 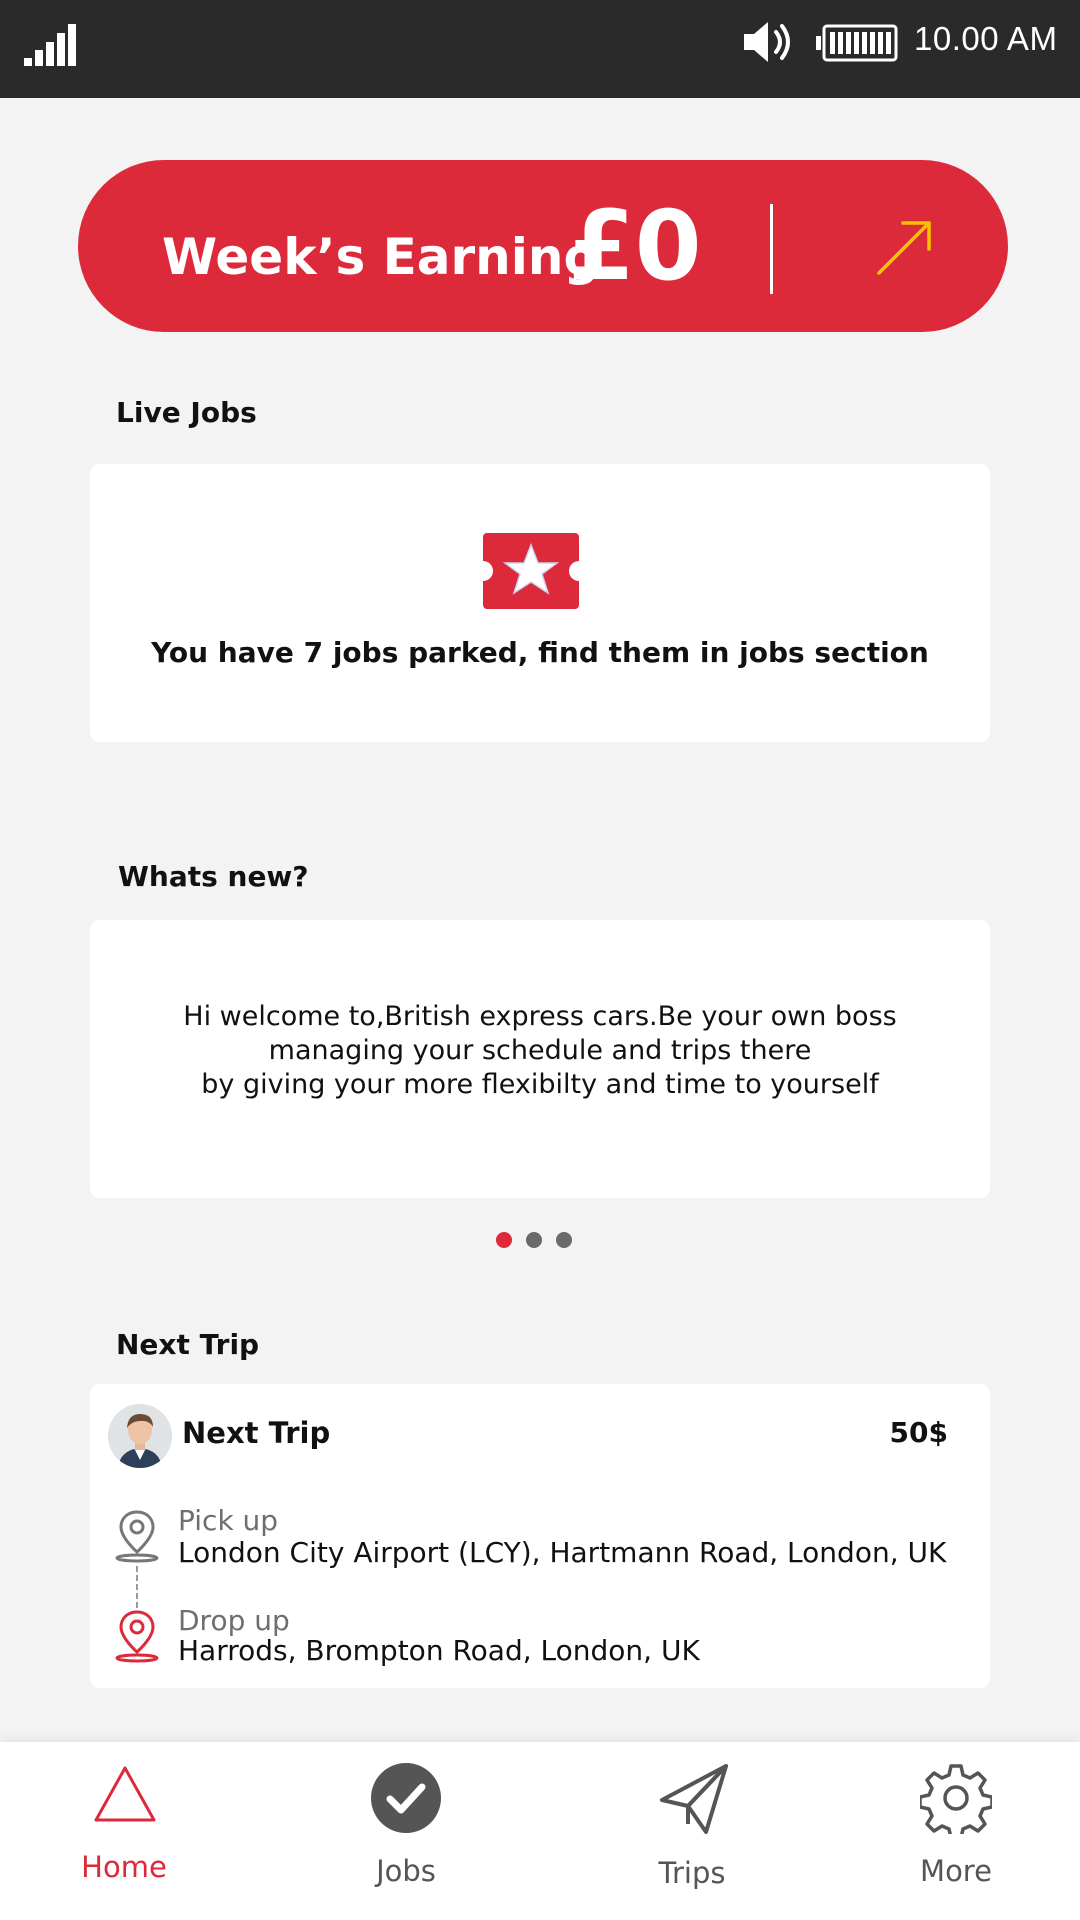 I want to click on nav-item-more: More, so click(x=956, y=1831).